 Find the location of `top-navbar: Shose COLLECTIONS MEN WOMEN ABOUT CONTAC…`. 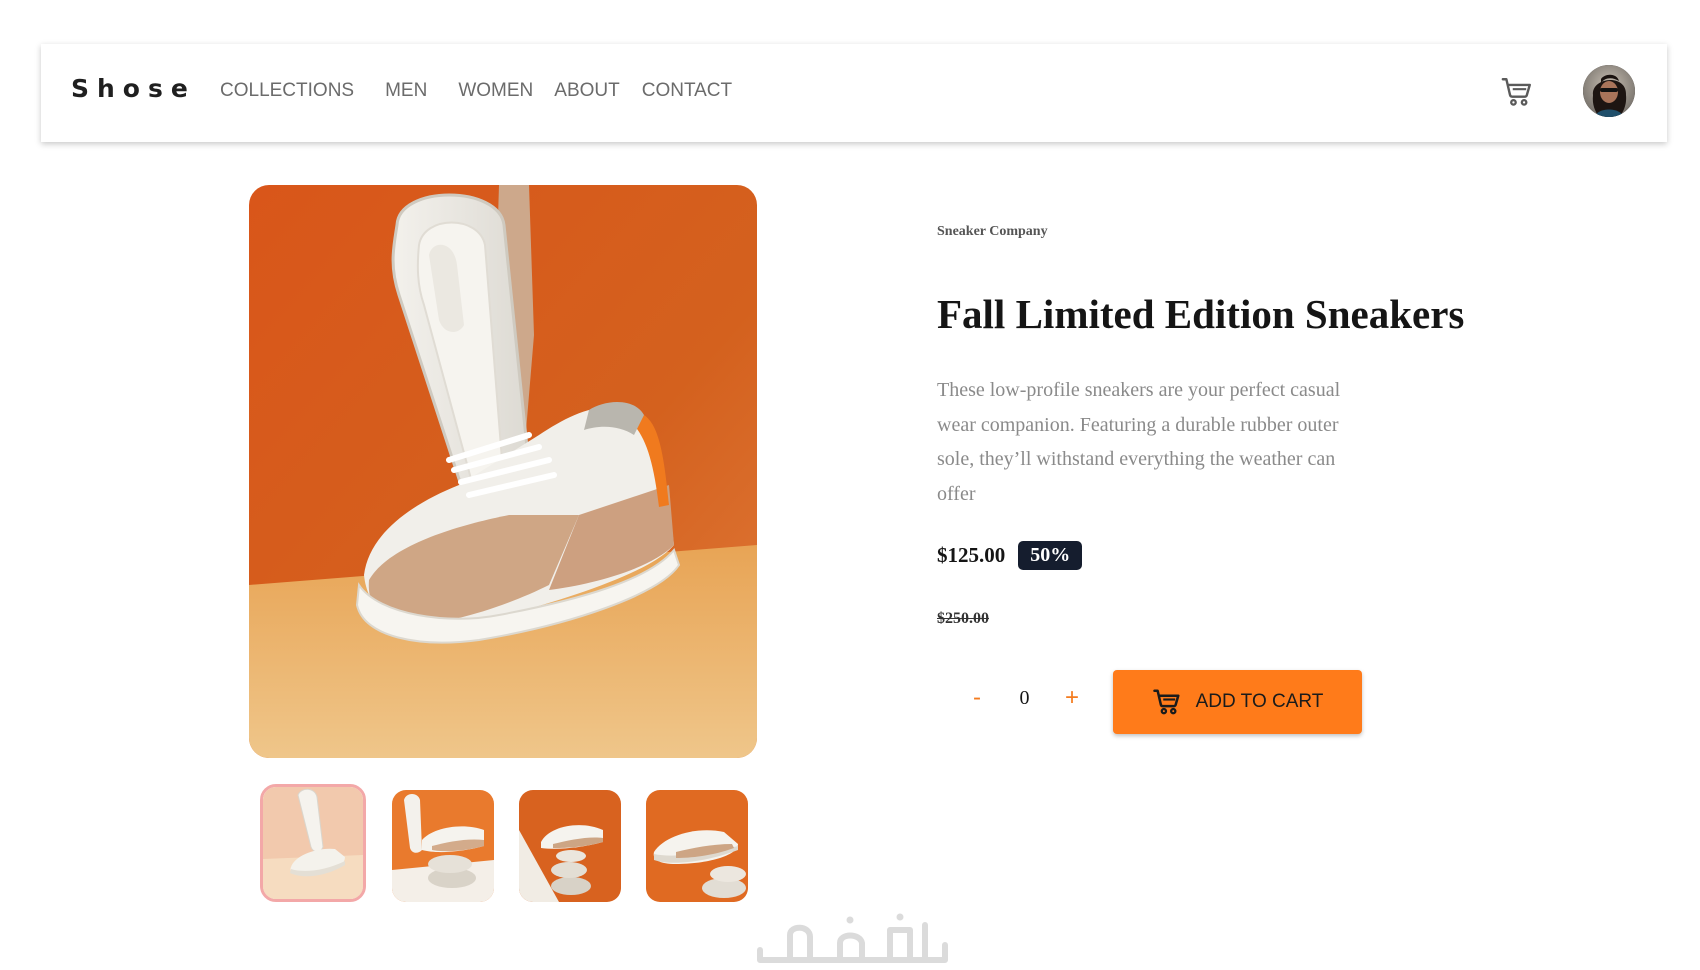

top-navbar: Shose COLLECTIONS MEN WOMEN ABOUT CONTAC… is located at coordinates (854, 93).